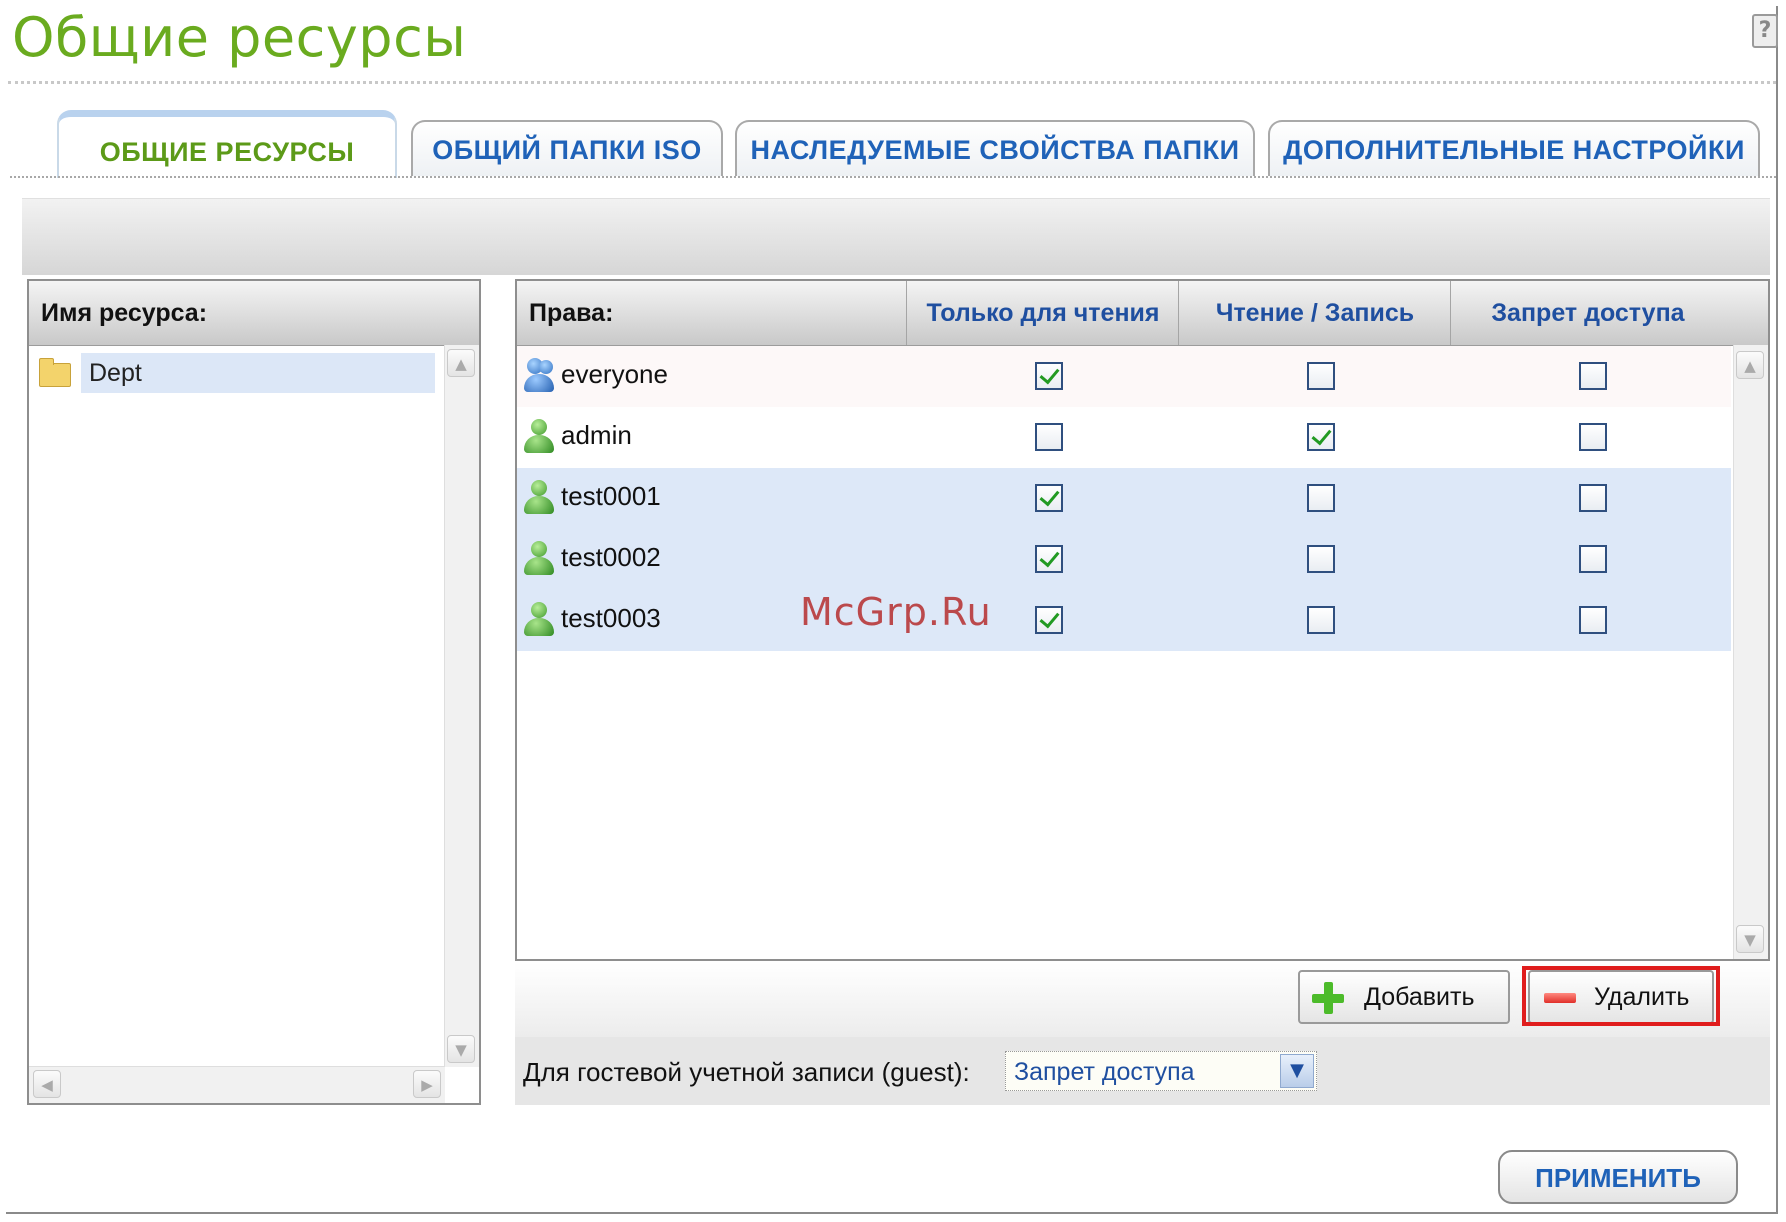 The image size is (1786, 1222). I want to click on add-button-label: Добавить, so click(1419, 997).